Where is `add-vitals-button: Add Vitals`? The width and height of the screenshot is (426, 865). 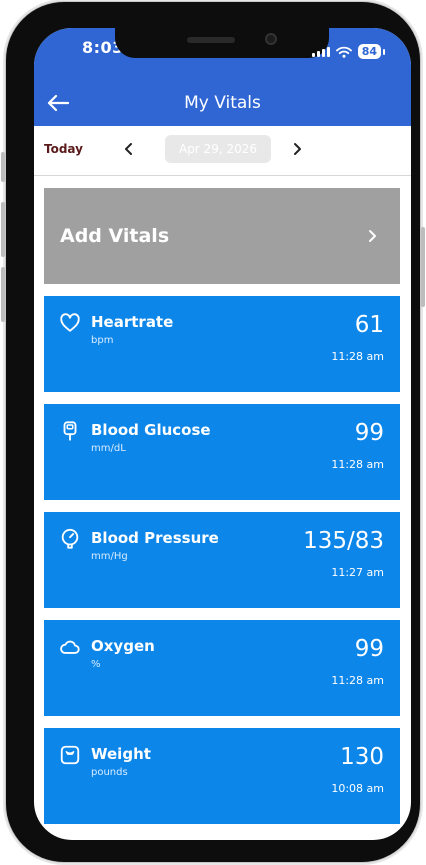 add-vitals-button: Add Vitals is located at coordinates (222, 236).